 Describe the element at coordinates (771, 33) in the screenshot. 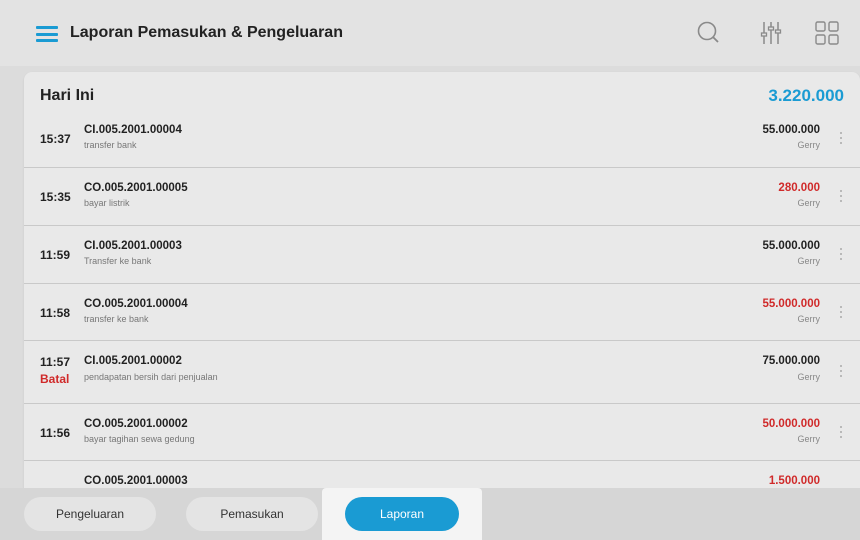

I see `filter-sliders-icon` at that location.